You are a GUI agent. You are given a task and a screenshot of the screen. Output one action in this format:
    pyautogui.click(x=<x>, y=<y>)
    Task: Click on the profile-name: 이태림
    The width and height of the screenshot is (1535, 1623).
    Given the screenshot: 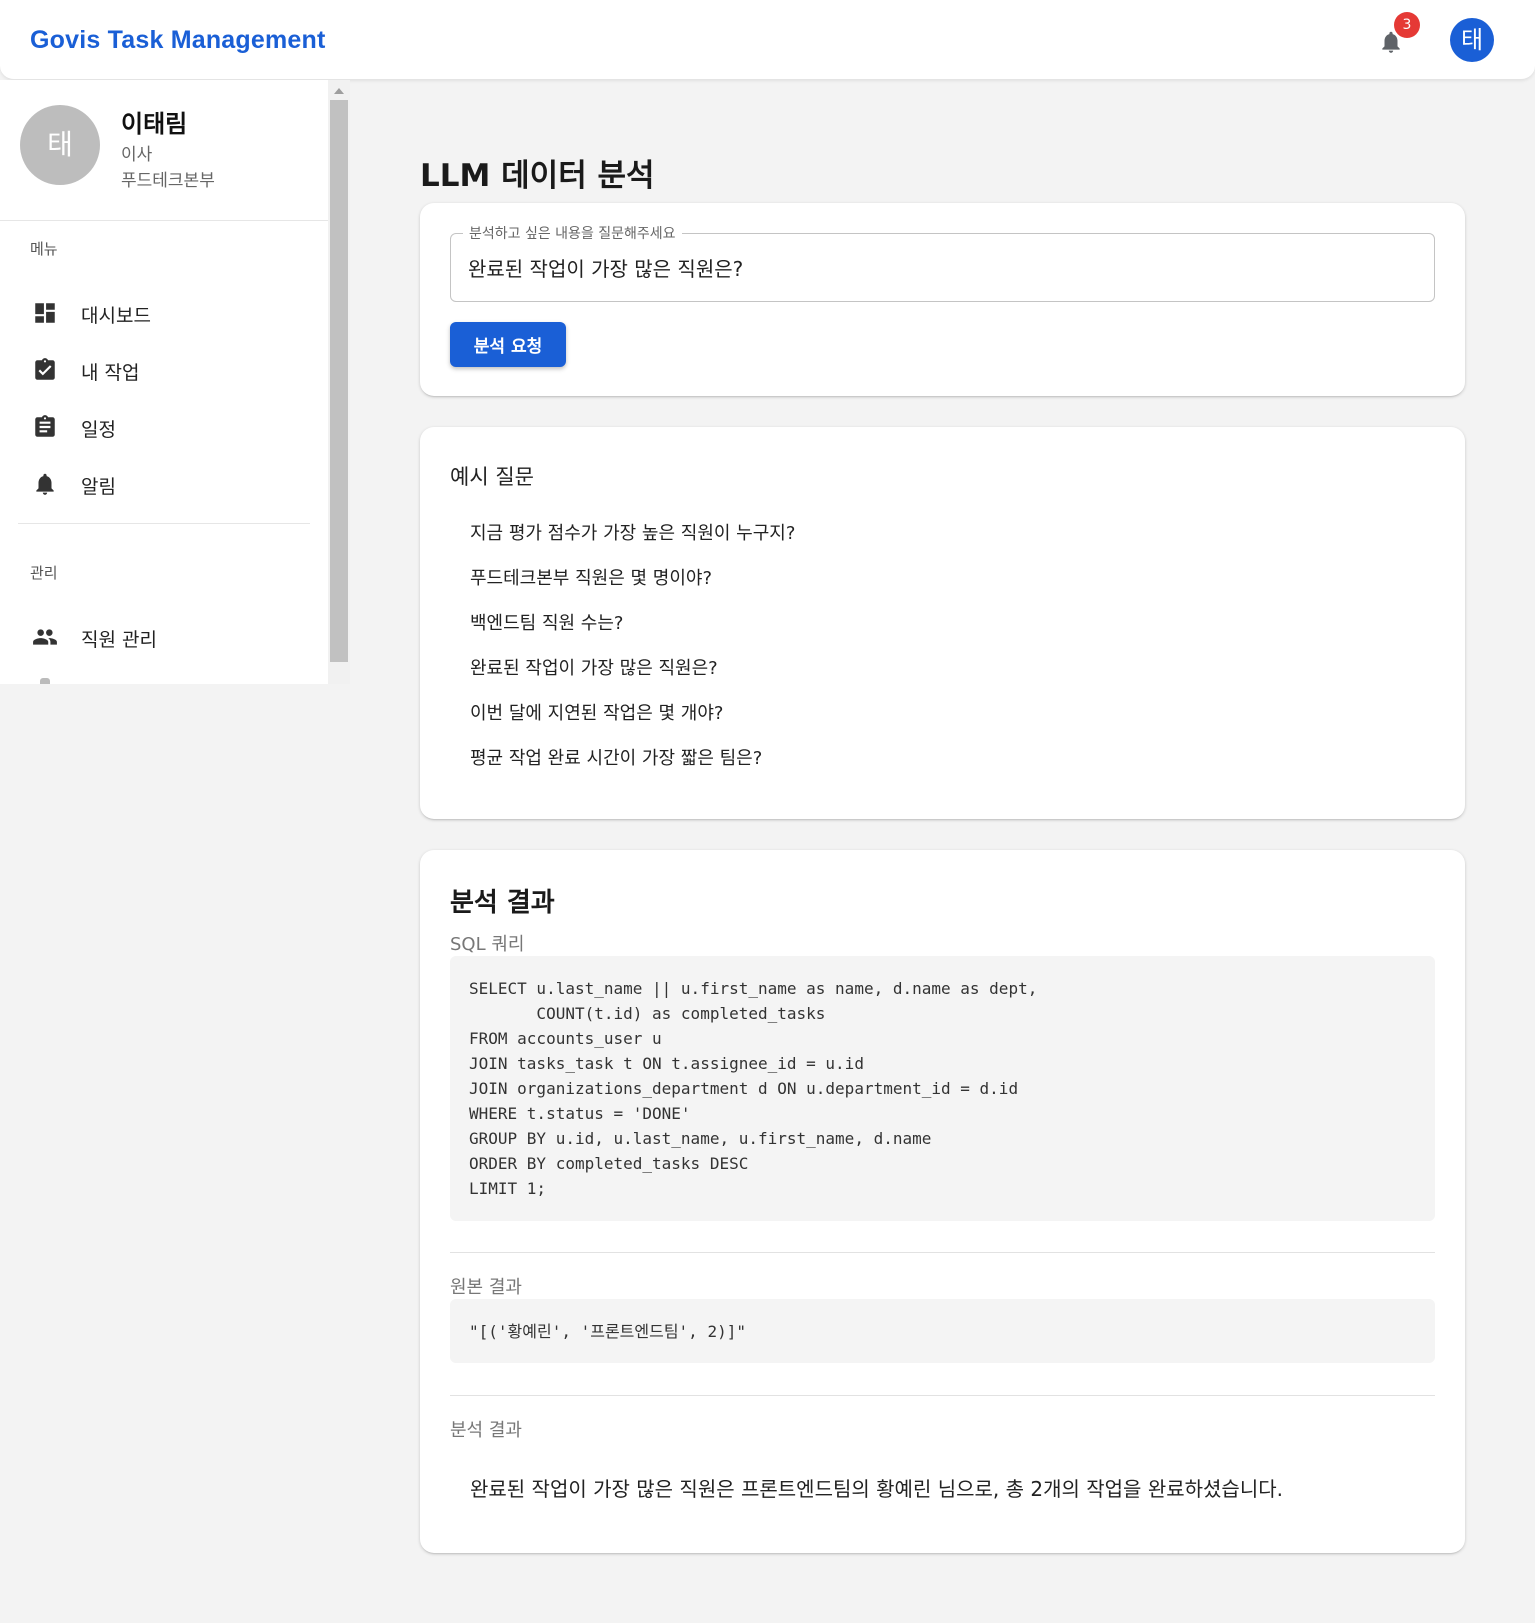 What is the action you would take?
    pyautogui.click(x=154, y=124)
    